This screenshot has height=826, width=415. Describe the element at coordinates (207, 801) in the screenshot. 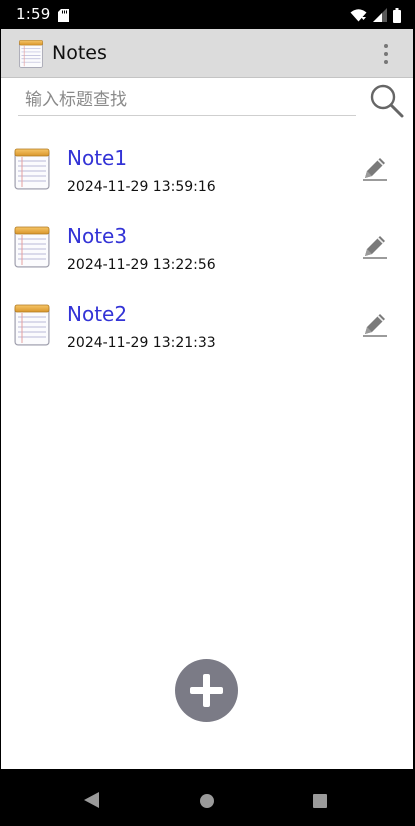

I see `home-icon` at that location.